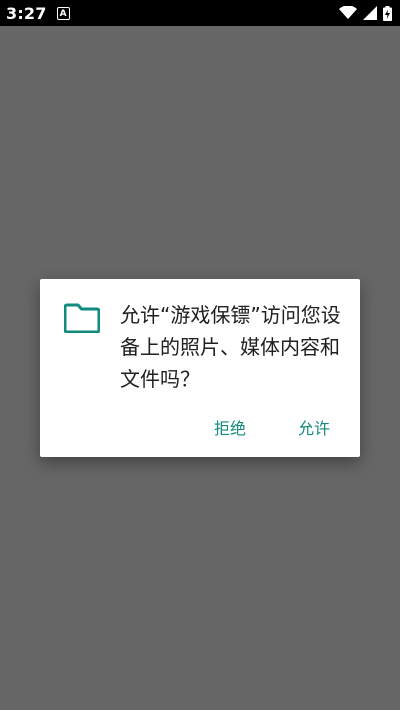  I want to click on status-bar: 3:27 A, so click(200, 13).